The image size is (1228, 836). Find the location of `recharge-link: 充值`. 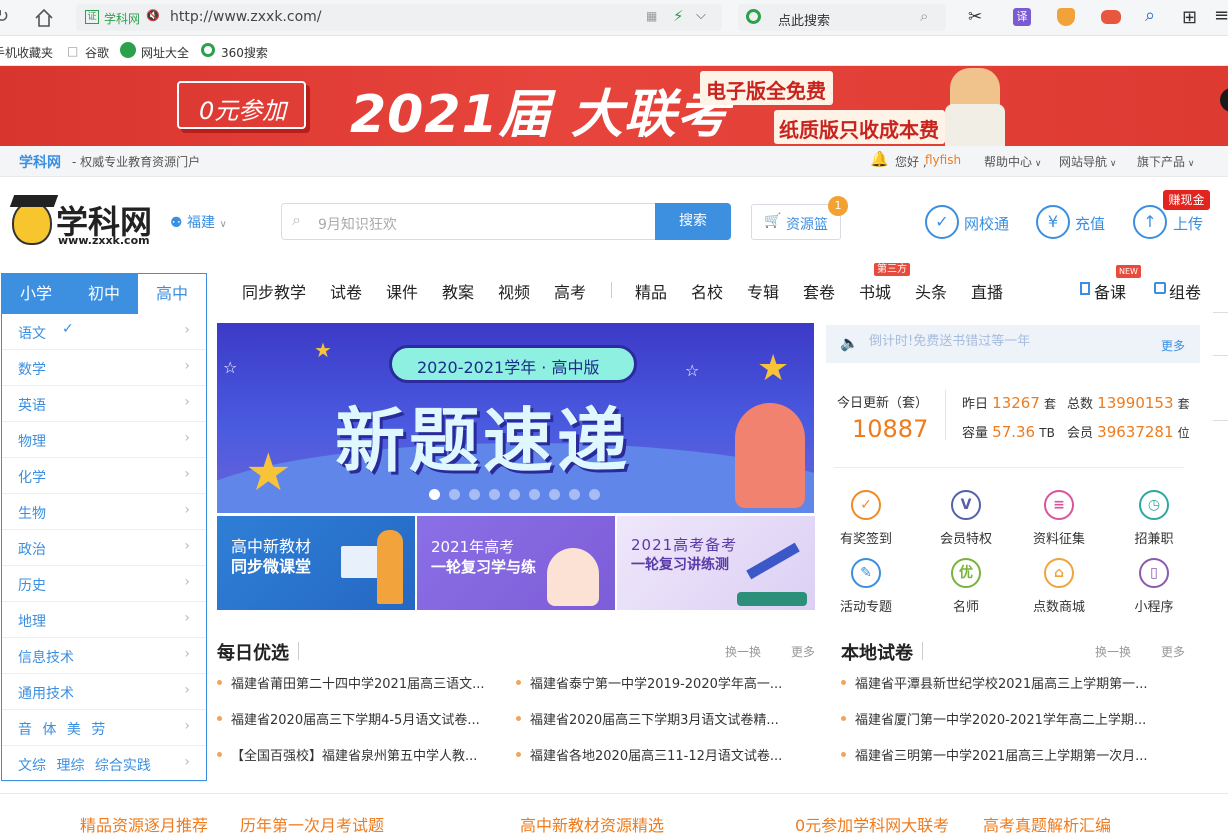

recharge-link: 充值 is located at coordinates (1090, 223).